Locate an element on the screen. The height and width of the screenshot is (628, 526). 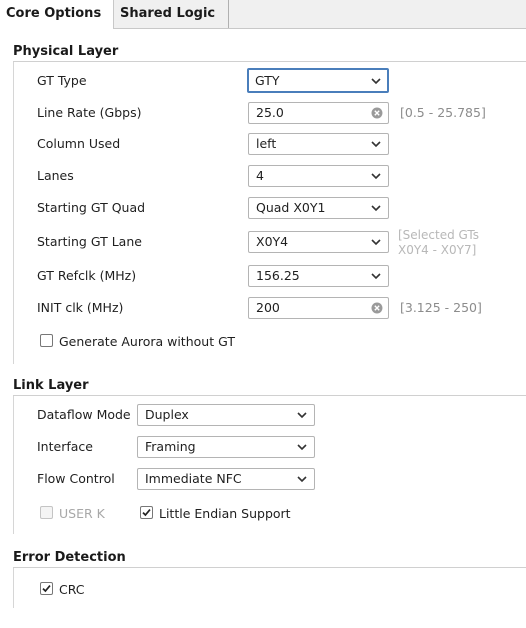
starting-gt-quad-select: Quad X0Y1 is located at coordinates (318, 208).